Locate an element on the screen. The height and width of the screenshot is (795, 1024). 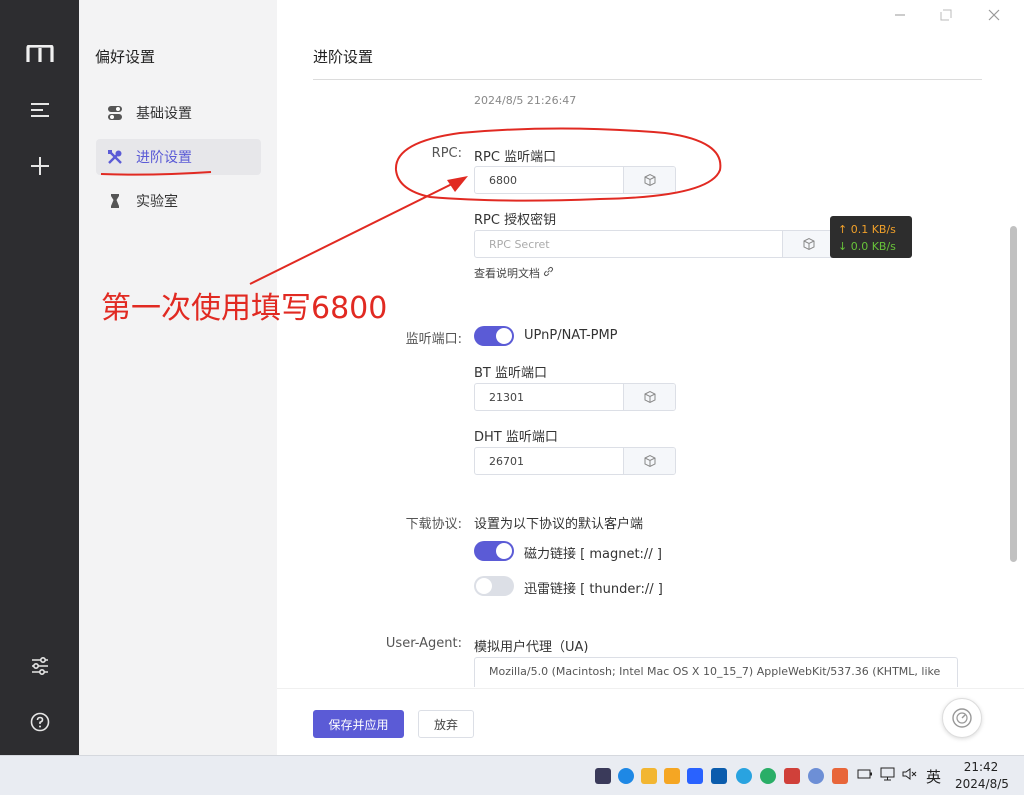
protocol-description: 设置为以下协议的默认客户端 is located at coordinates (559, 524).